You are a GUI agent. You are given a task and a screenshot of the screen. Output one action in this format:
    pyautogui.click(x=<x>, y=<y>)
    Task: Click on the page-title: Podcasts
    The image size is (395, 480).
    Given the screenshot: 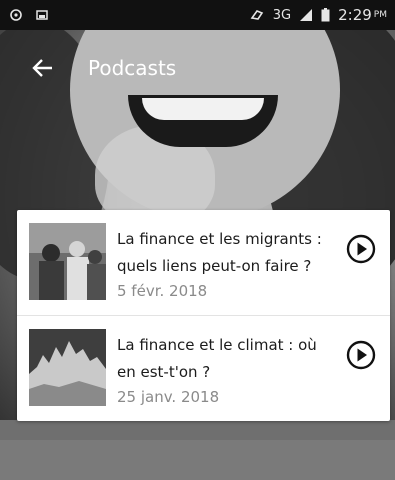 What is the action you would take?
    pyautogui.click(x=132, y=68)
    